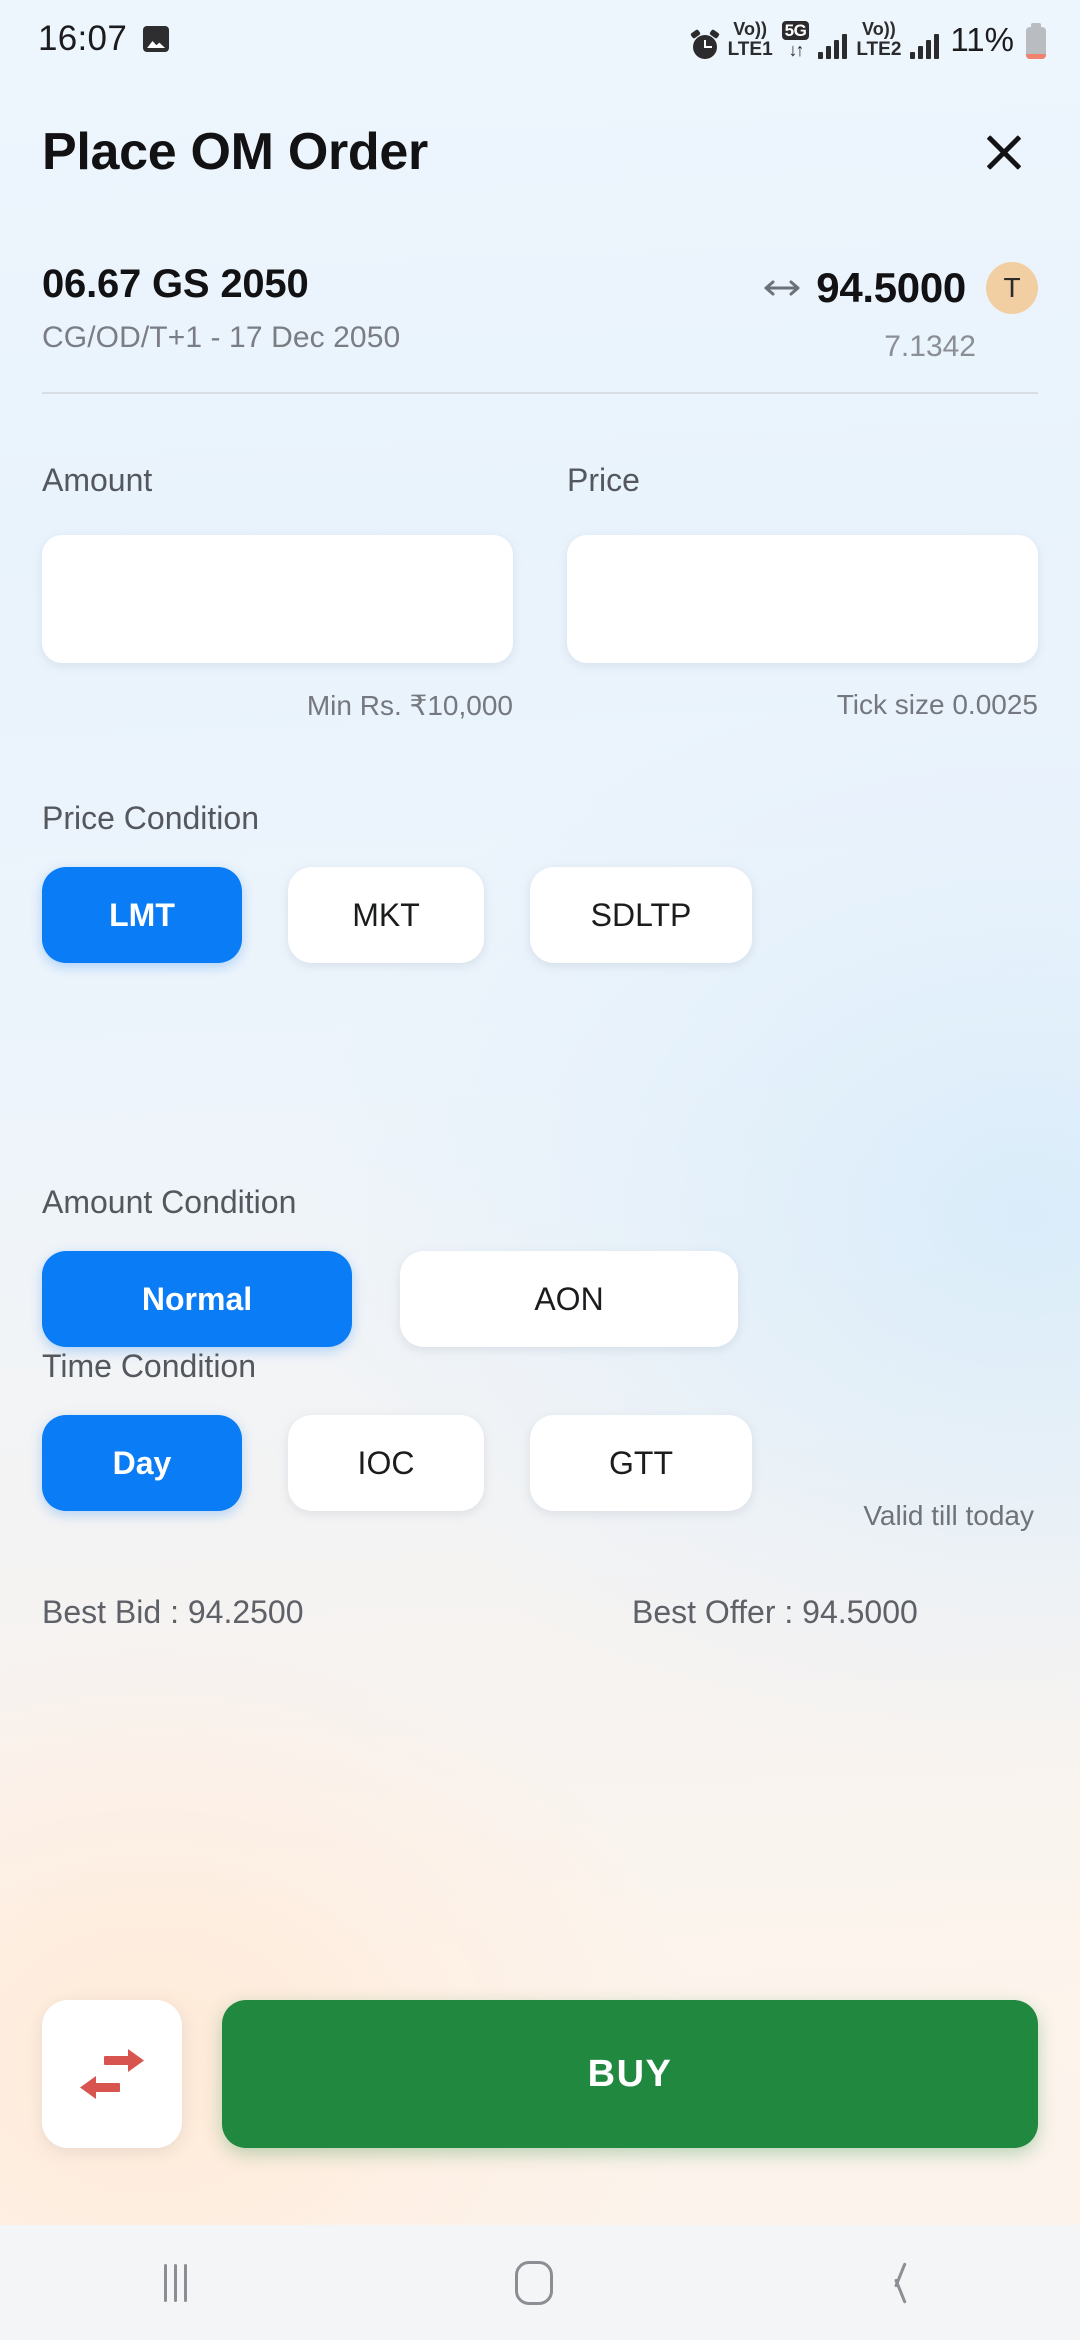  I want to click on signal-bars-1-icon, so click(833, 46).